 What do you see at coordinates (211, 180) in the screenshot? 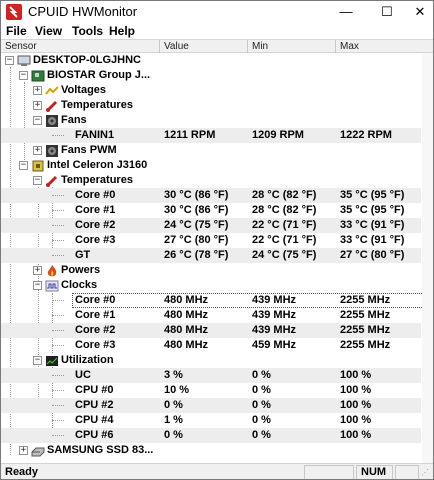
I see `tree-row-cpu-temperatures: − Temperatures` at bounding box center [211, 180].